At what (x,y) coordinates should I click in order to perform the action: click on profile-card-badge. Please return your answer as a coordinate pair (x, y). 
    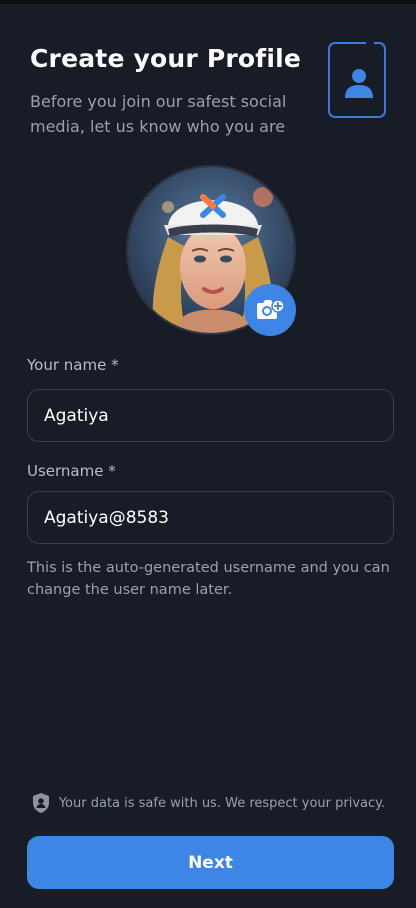
    Looking at the image, I should click on (357, 79).